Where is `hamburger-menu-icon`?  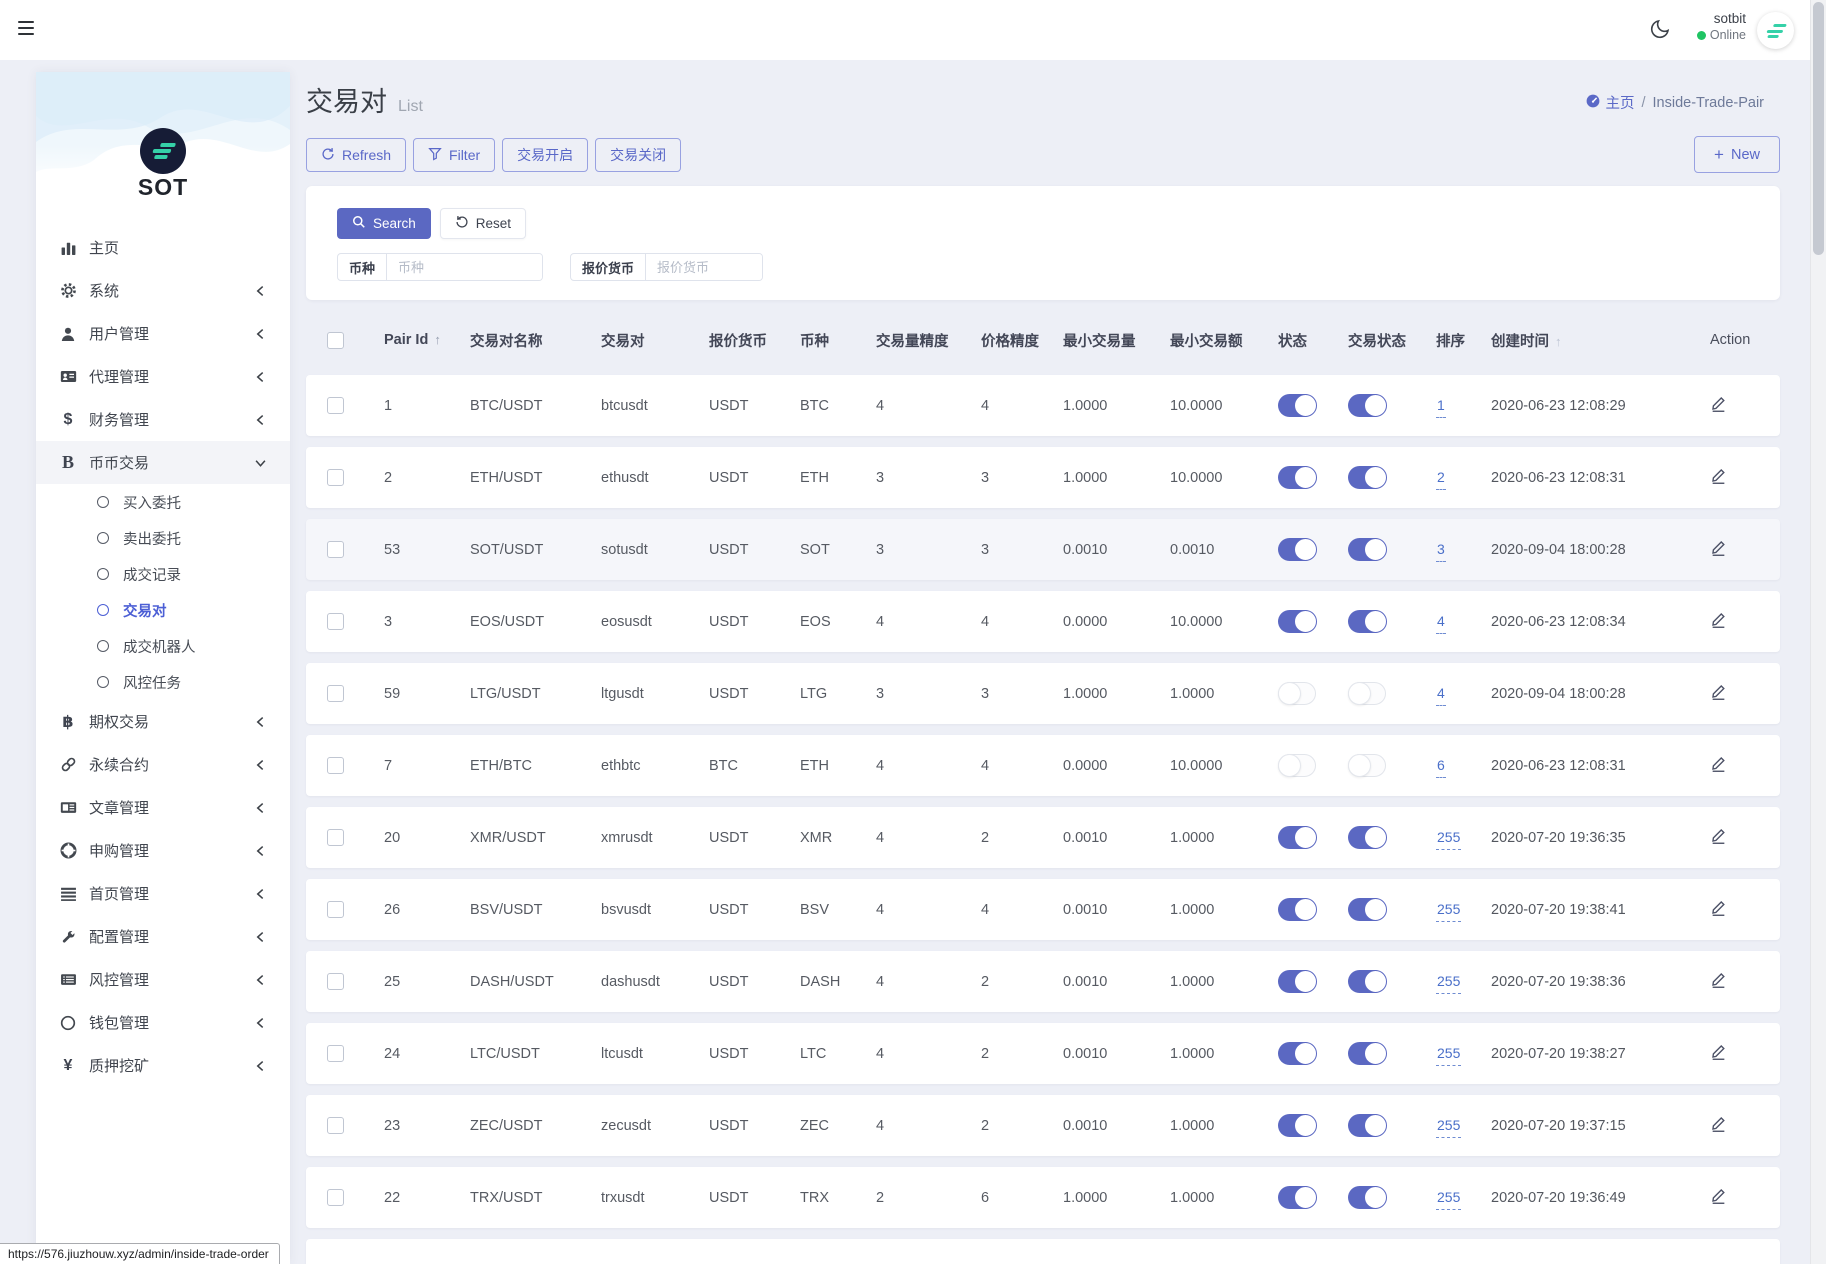 hamburger-menu-icon is located at coordinates (26, 28).